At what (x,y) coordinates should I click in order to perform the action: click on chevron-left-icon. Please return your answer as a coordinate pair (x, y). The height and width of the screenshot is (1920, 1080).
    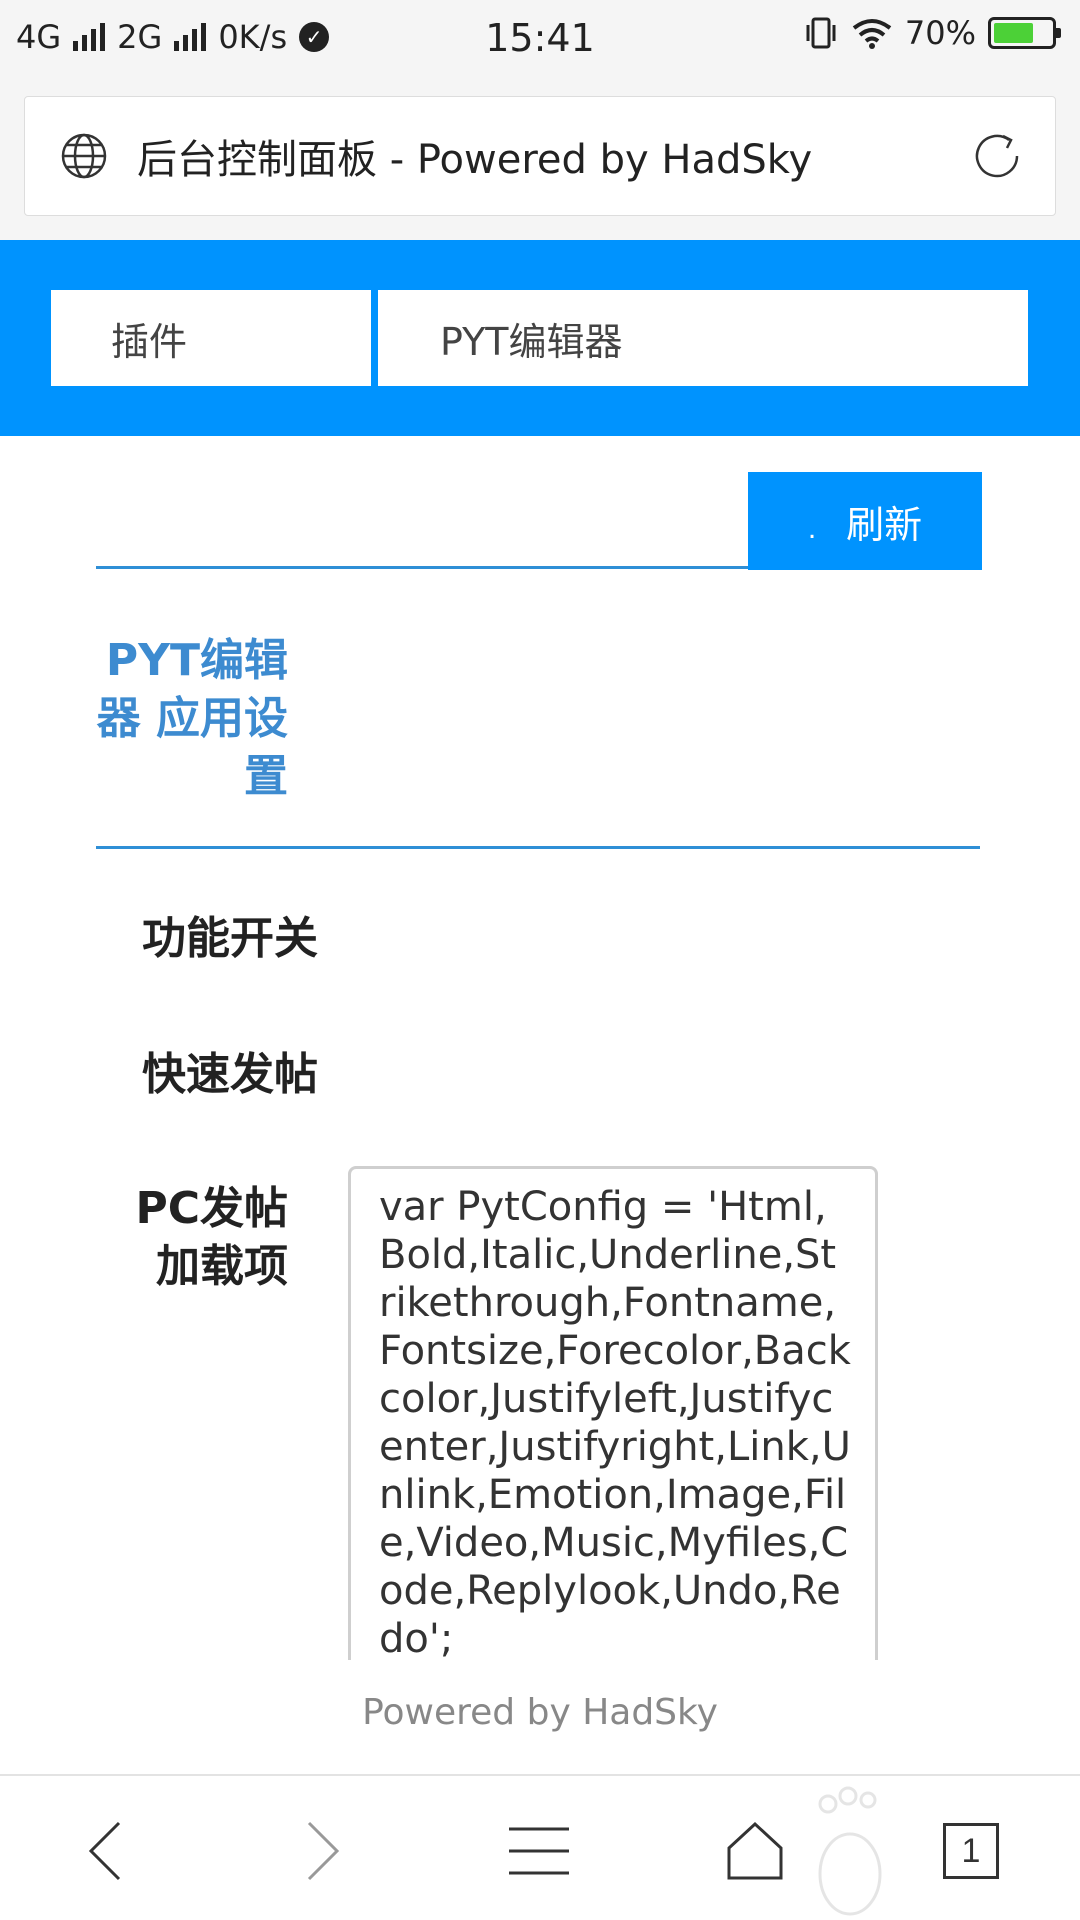
    Looking at the image, I should click on (104, 1851).